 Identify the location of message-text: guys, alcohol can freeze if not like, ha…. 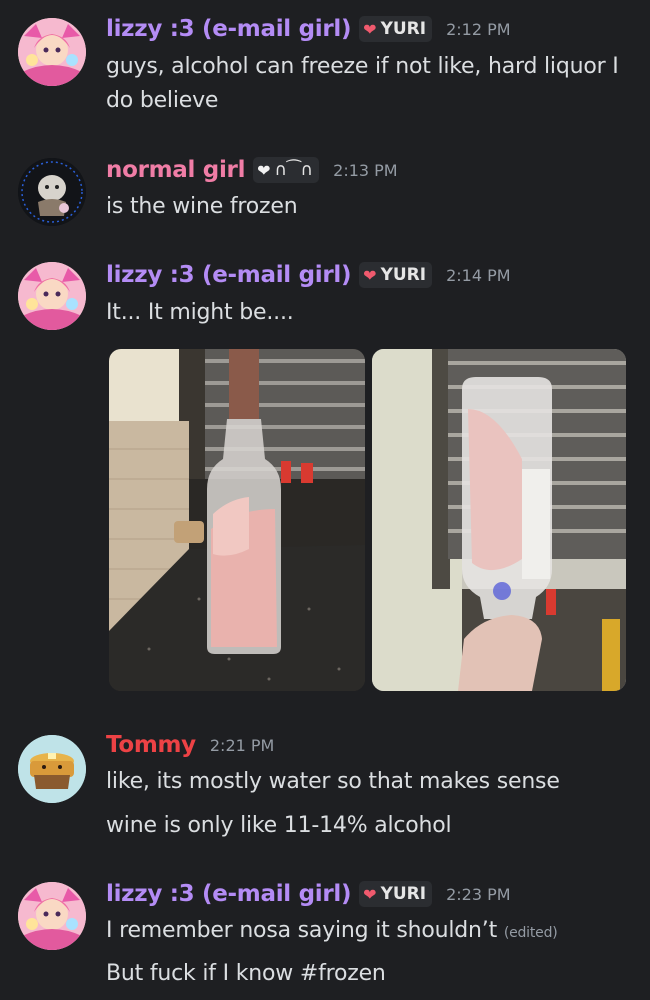
(362, 66).